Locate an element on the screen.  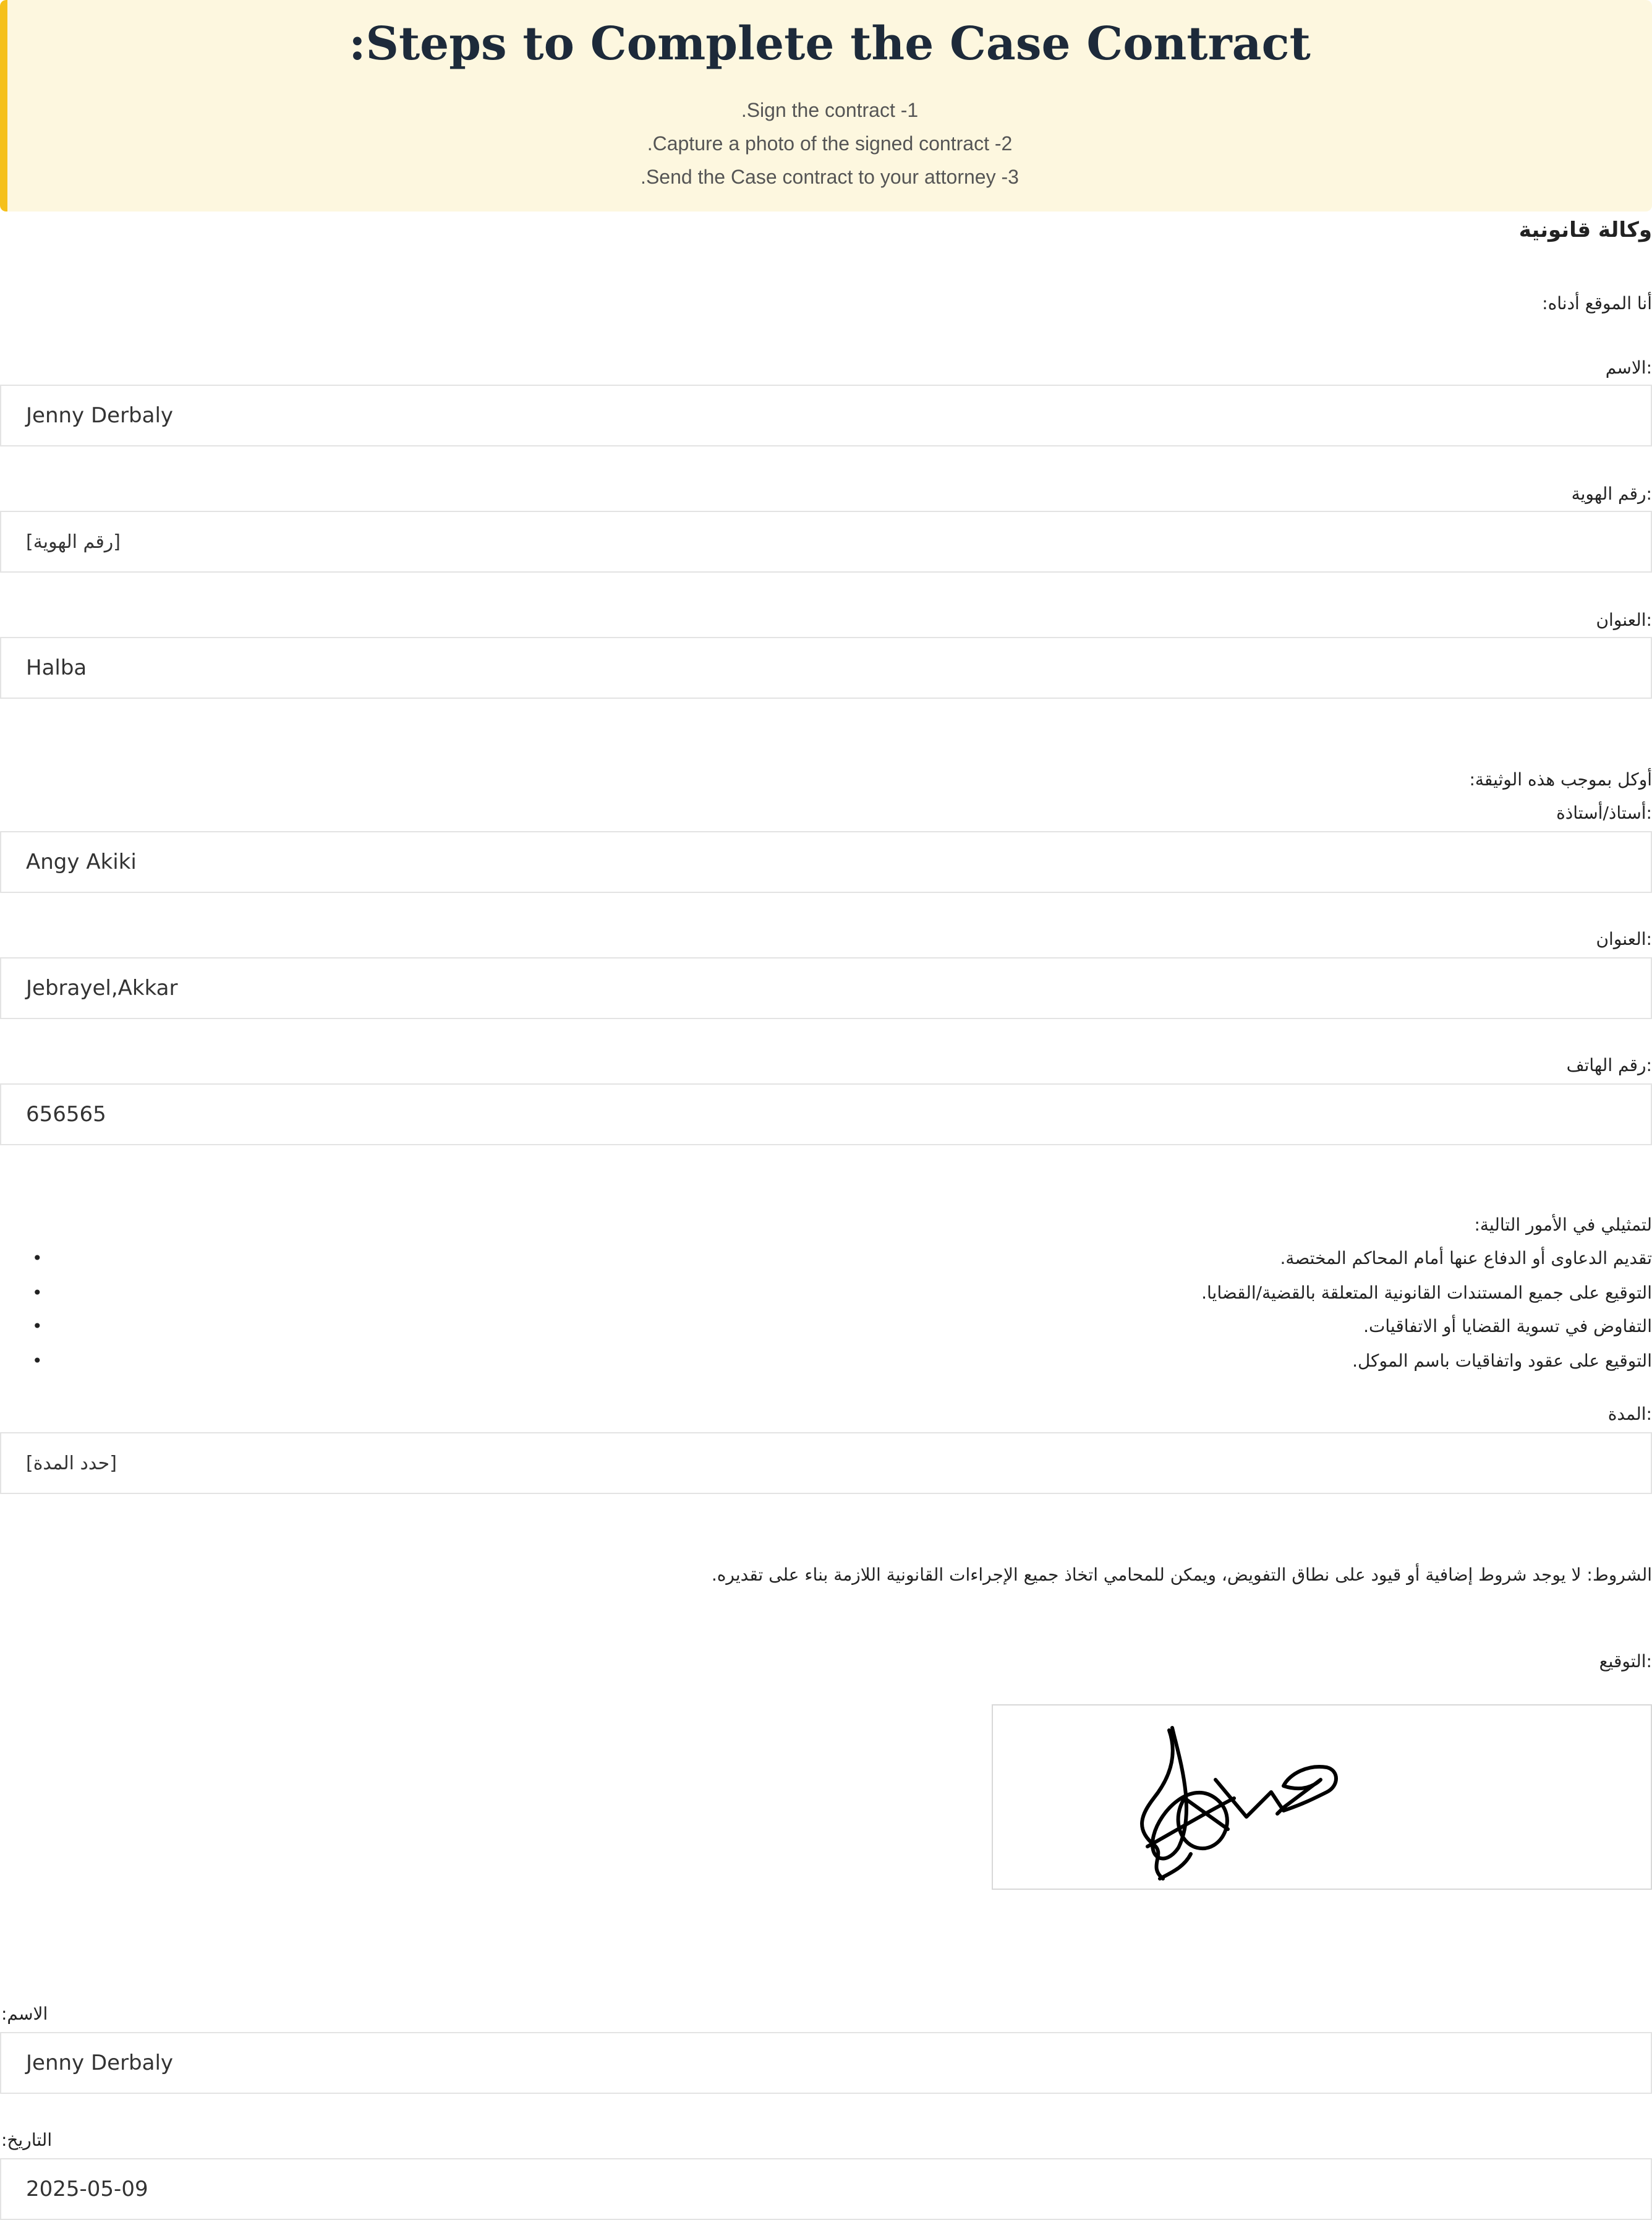
attorney-title-label: :أستاذ/أستاذة is located at coordinates (1604, 813).